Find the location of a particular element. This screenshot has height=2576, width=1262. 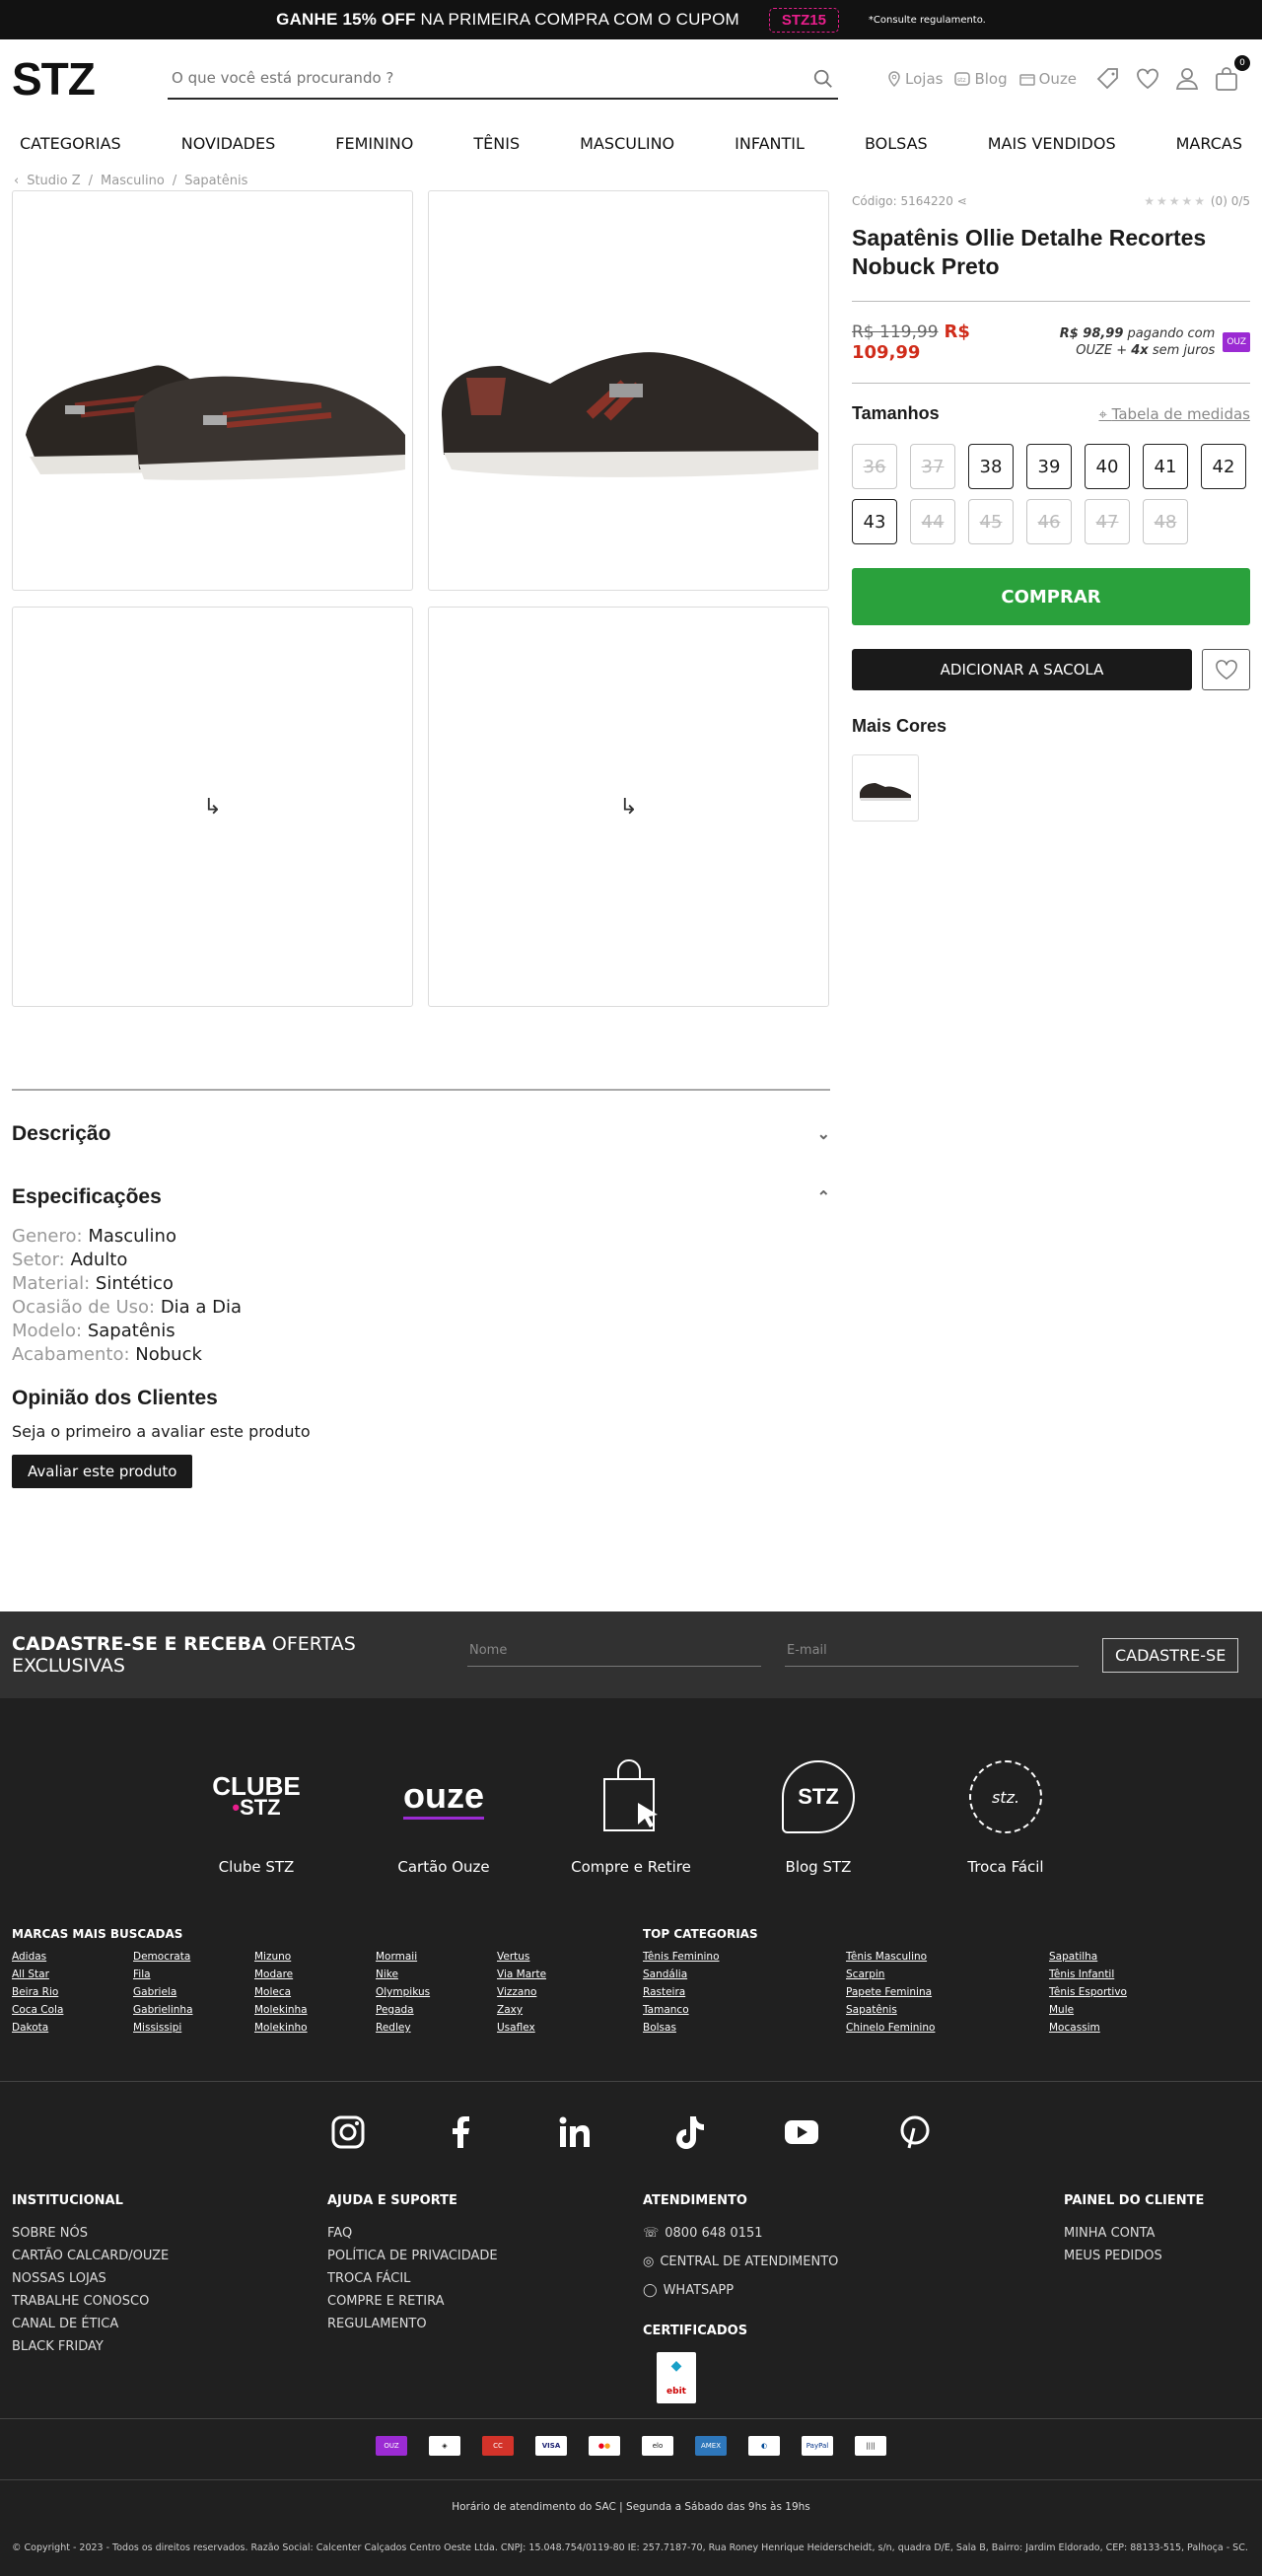

regulation-link: *Consulte regulamento. is located at coordinates (927, 21).